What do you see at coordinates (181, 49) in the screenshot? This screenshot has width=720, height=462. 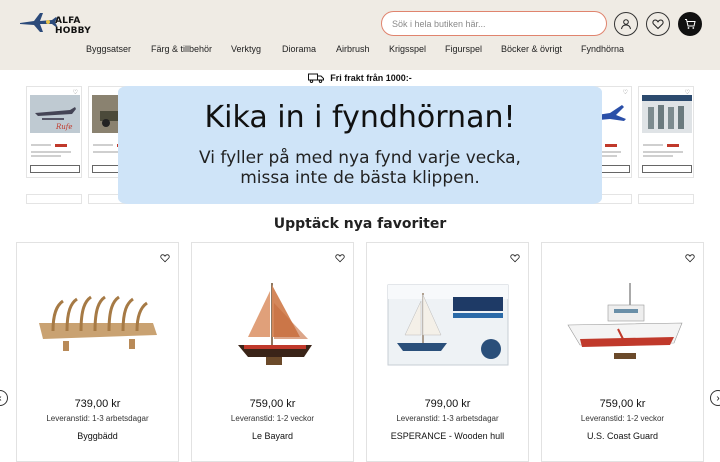 I see `nav-farg-tillbehor: Färg & tillbehör` at bounding box center [181, 49].